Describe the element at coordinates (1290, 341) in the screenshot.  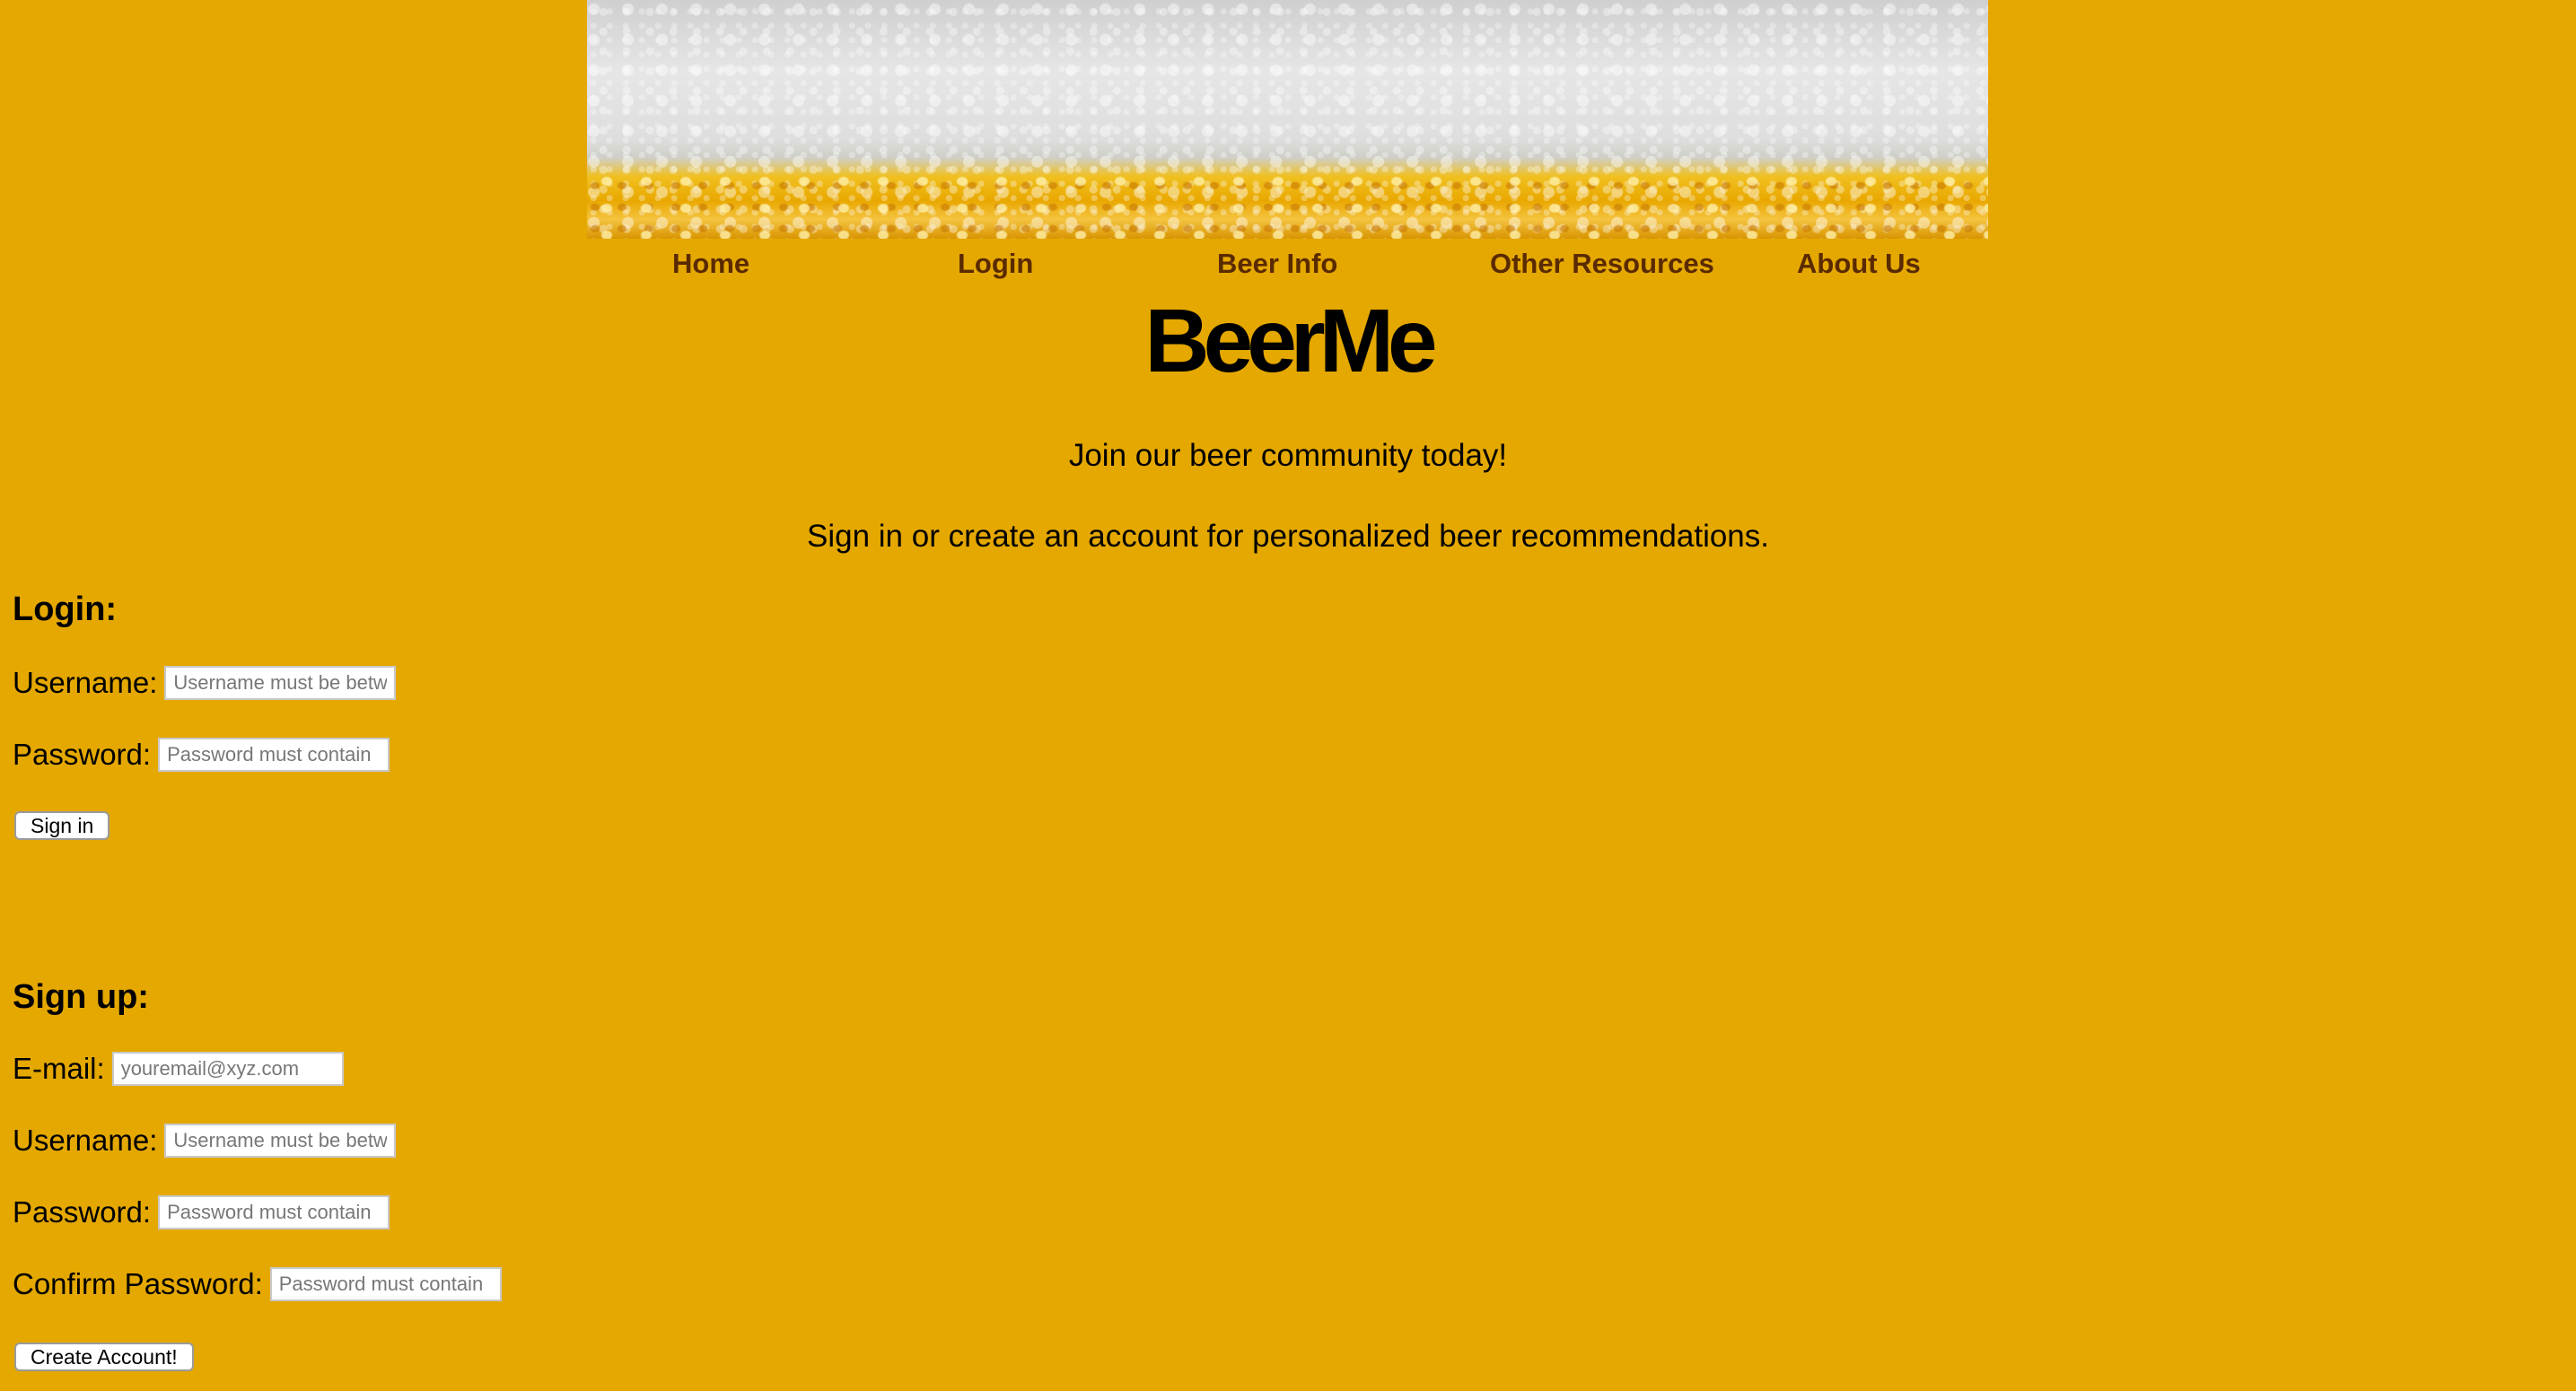
I see `site-title: BeerMe` at that location.